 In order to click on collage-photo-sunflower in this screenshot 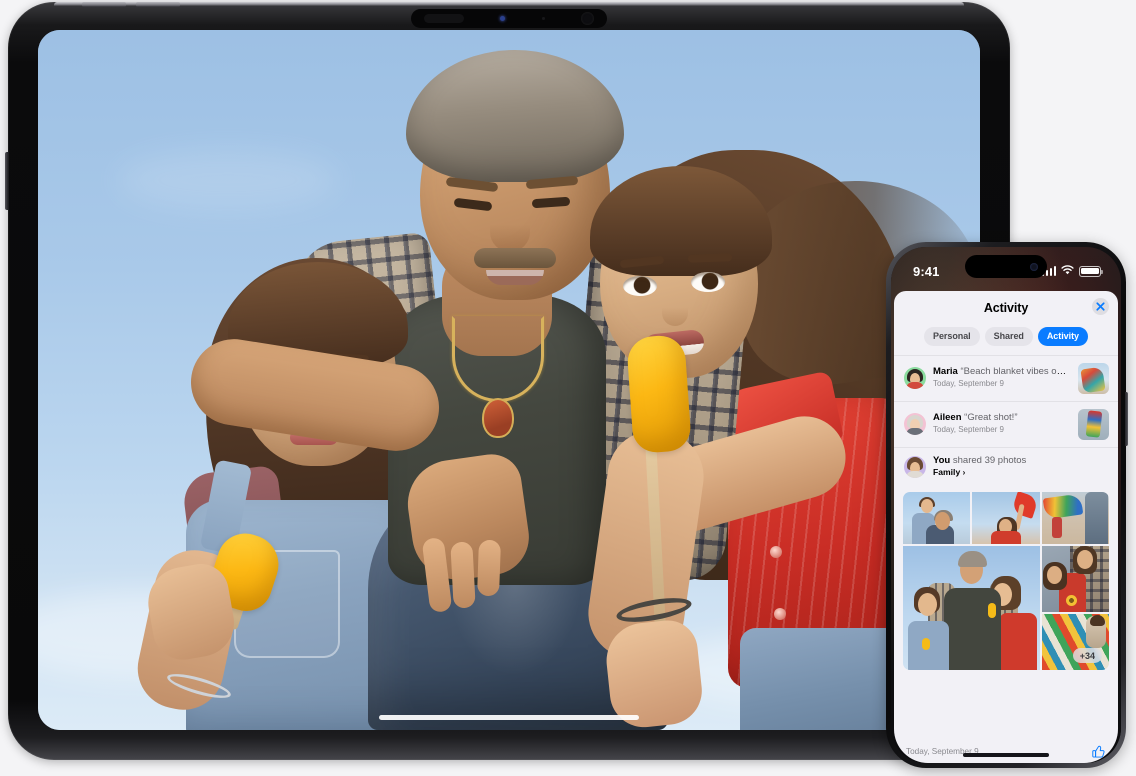, I will do `click(1075, 579)`.